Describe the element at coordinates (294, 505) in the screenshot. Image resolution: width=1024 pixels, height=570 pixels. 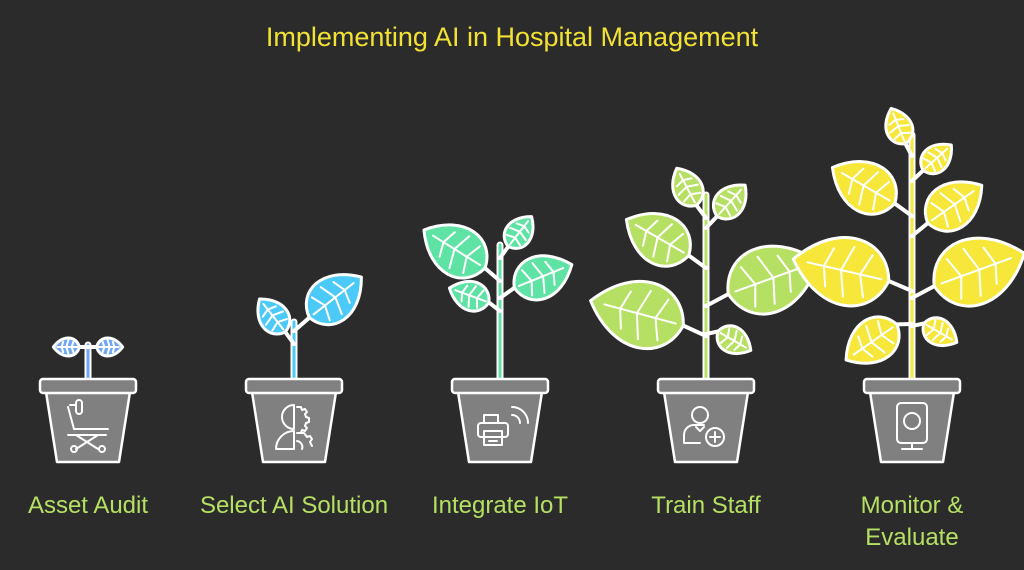
I see `step-label: Select AI Solution` at that location.